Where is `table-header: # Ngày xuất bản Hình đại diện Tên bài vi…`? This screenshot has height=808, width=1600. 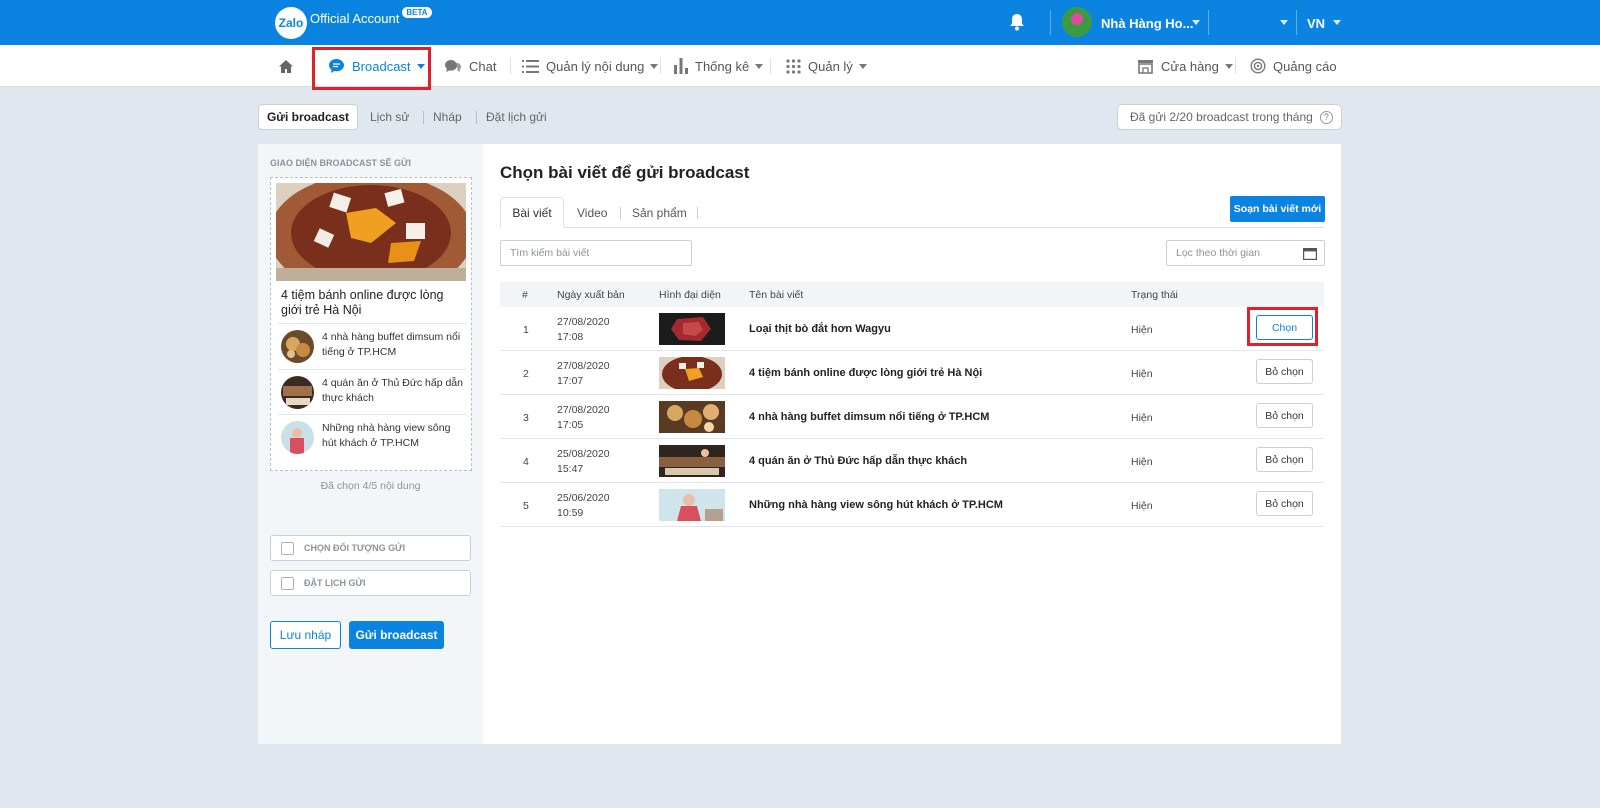
table-header: # Ngày xuất bản Hình đại diện Tên bài vi… is located at coordinates (912, 294).